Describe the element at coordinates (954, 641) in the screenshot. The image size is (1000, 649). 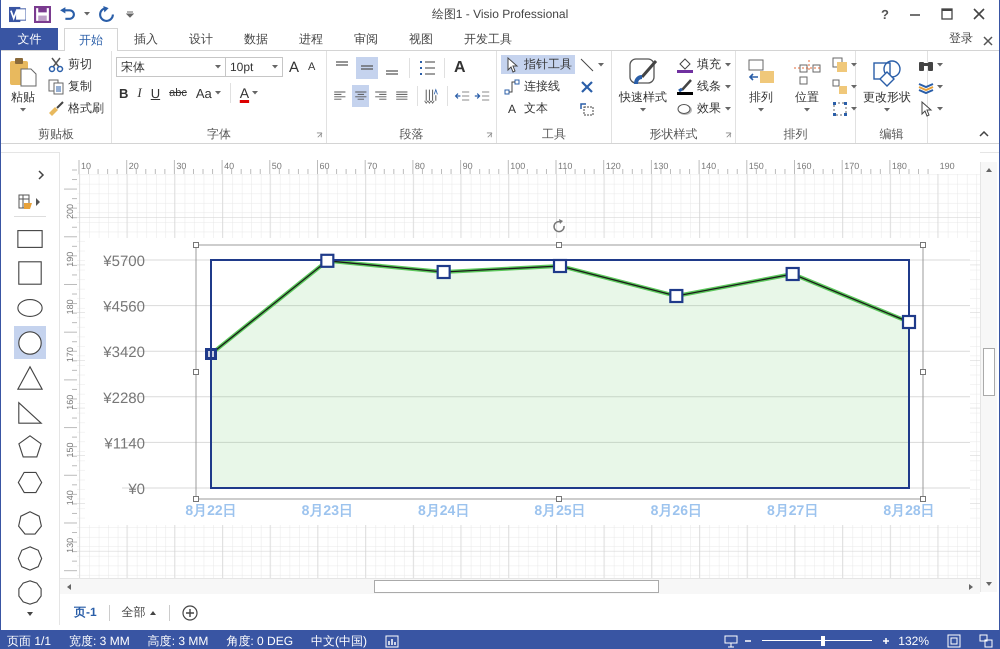
I see `fit-page-icon` at that location.